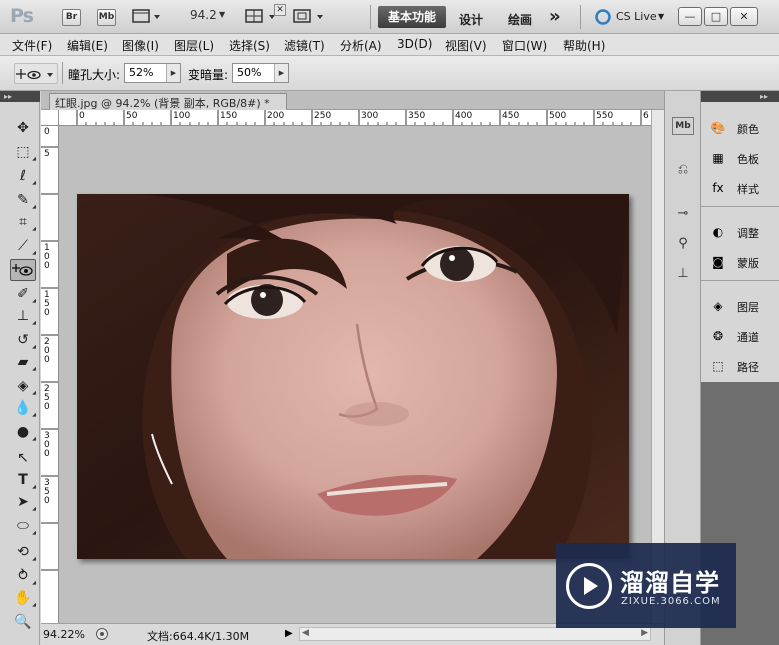  Describe the element at coordinates (744, 16) in the screenshot. I see `close-button: ✕` at that location.